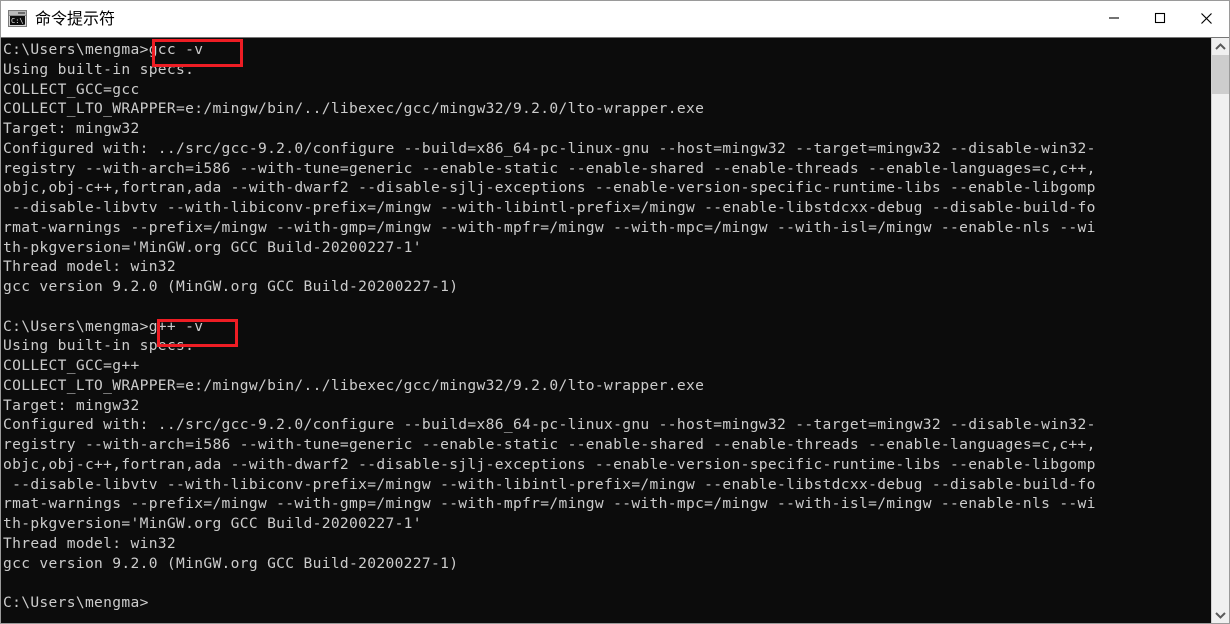 This screenshot has height=624, width=1230. I want to click on window-title: 命令提示符, so click(75, 18).